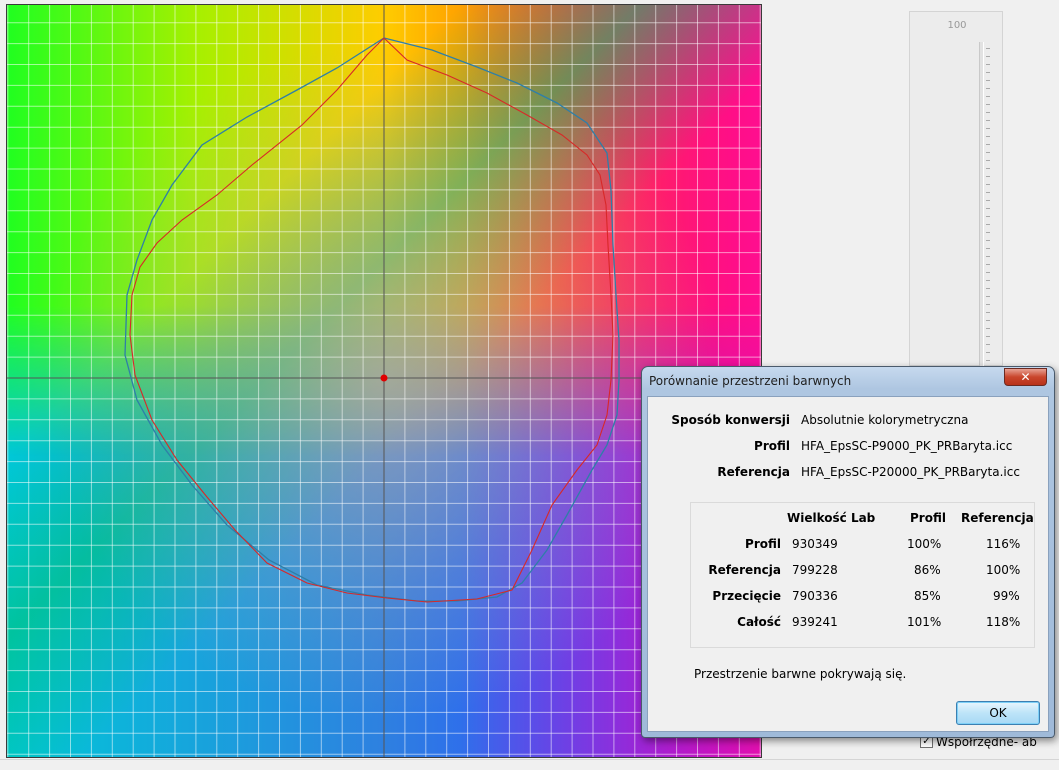  What do you see at coordinates (924, 544) in the screenshot?
I see `table-cell-profile: 100%` at bounding box center [924, 544].